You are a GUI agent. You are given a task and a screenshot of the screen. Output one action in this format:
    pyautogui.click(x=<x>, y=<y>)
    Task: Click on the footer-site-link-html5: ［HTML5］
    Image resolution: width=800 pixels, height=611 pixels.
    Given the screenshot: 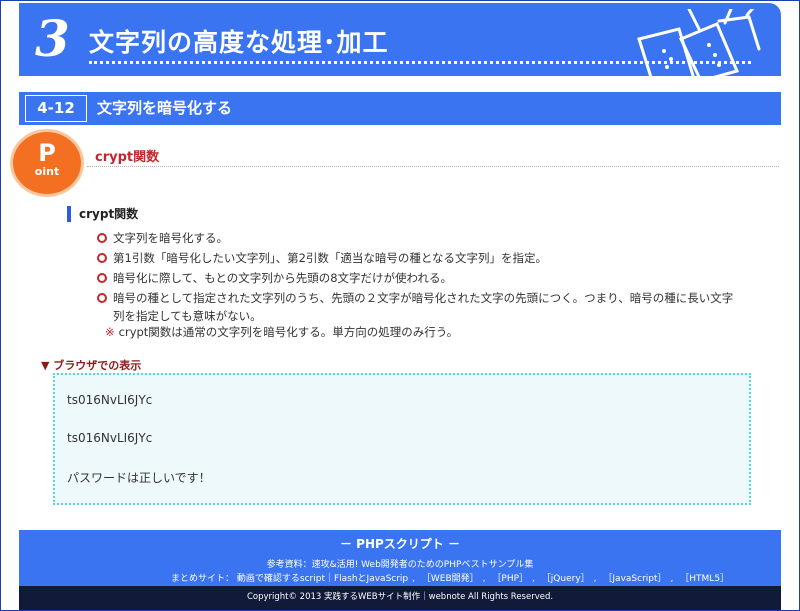 What is the action you would take?
    pyautogui.click(x=704, y=579)
    